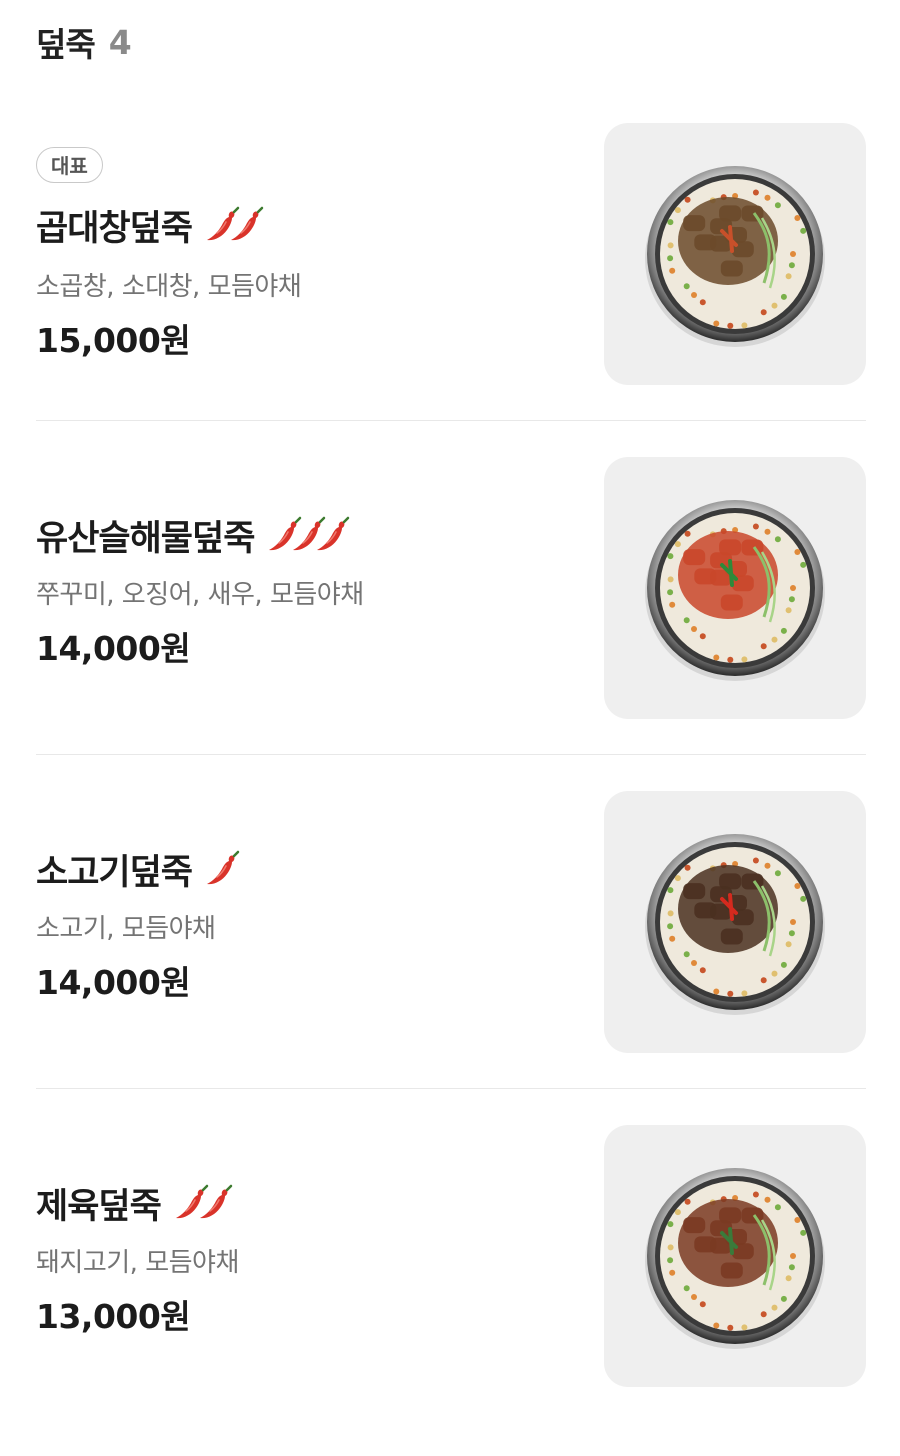 The height and width of the screenshot is (1456, 900). I want to click on section-title: 덮죽, so click(66, 44).